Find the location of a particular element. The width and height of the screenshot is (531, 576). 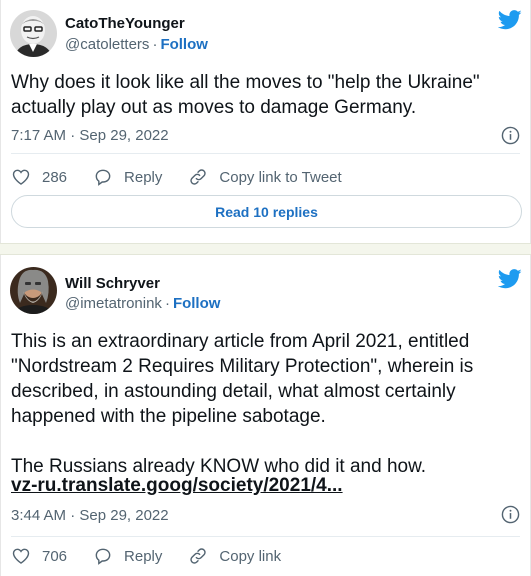

copy-link-button: Copy link to Tweet is located at coordinates (265, 177).